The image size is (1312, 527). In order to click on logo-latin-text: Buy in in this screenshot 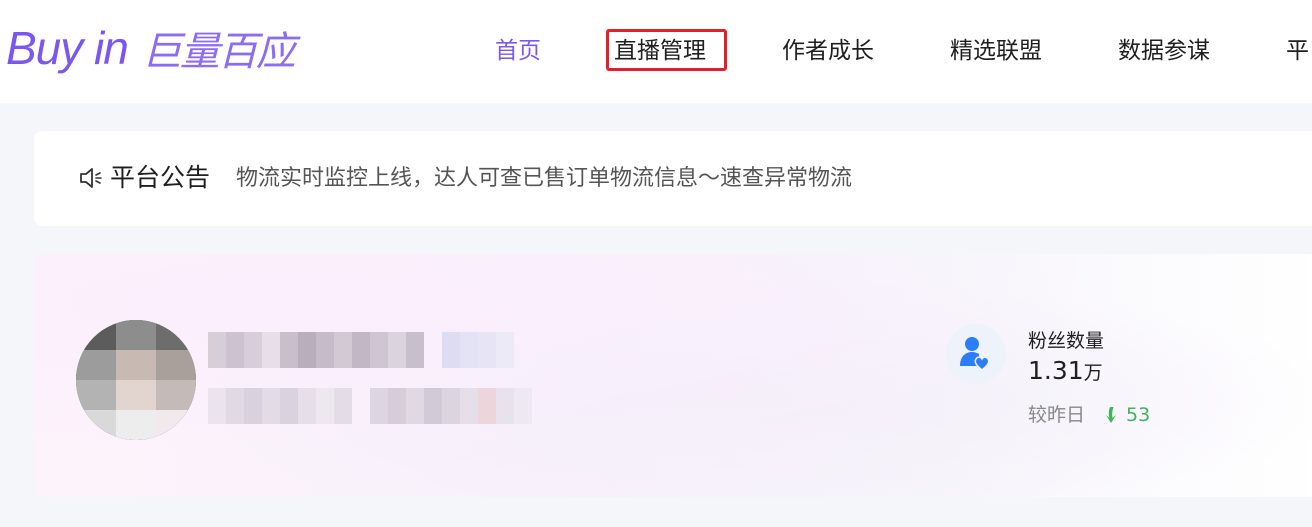, I will do `click(67, 48)`.